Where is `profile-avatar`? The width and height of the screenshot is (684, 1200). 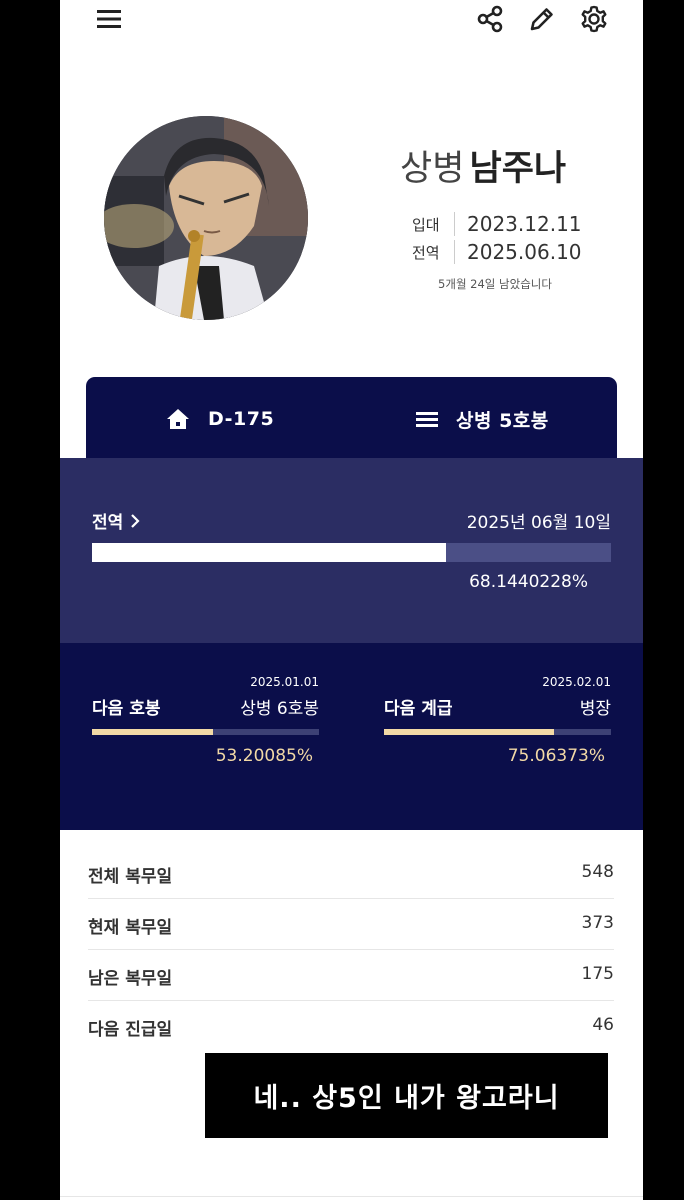
profile-avatar is located at coordinates (206, 218).